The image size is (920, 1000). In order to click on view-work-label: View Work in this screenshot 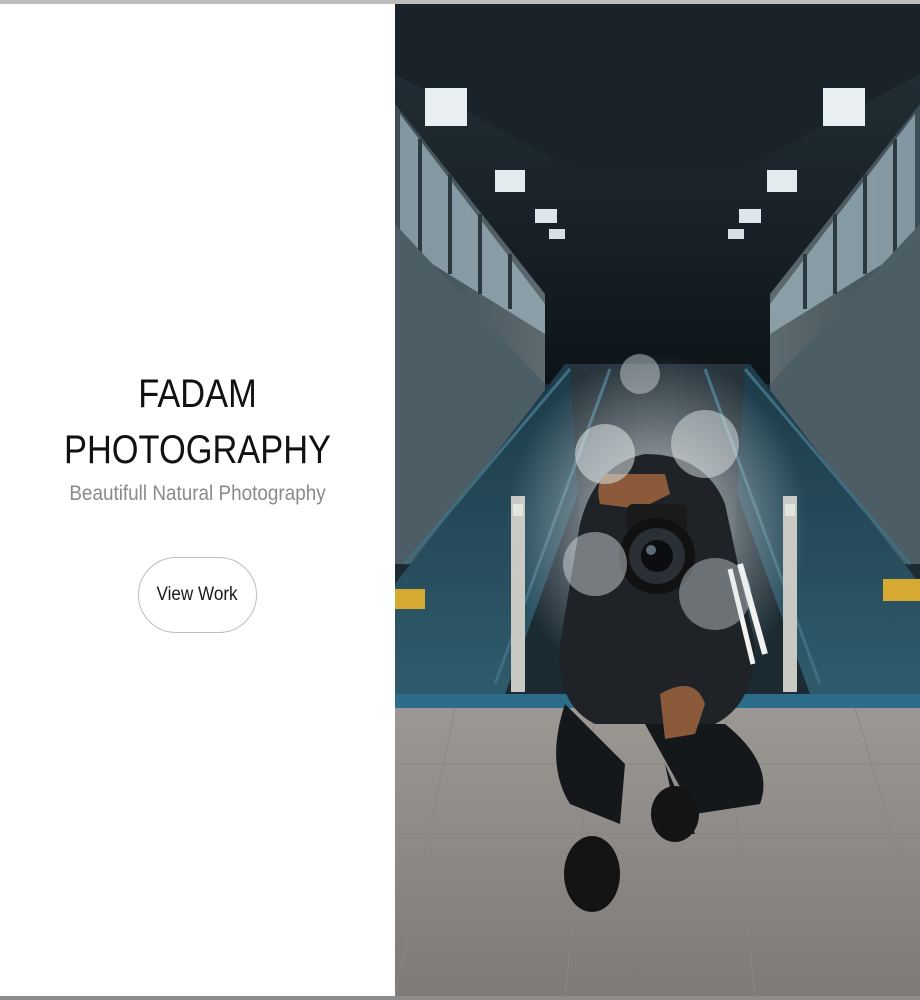, I will do `click(197, 594)`.